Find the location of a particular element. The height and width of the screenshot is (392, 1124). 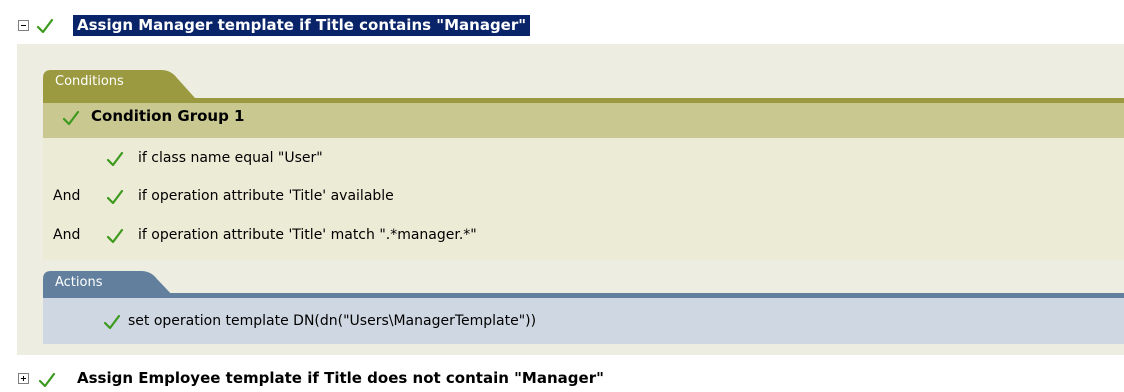

tab-conditions: Conditions is located at coordinates (123, 84).